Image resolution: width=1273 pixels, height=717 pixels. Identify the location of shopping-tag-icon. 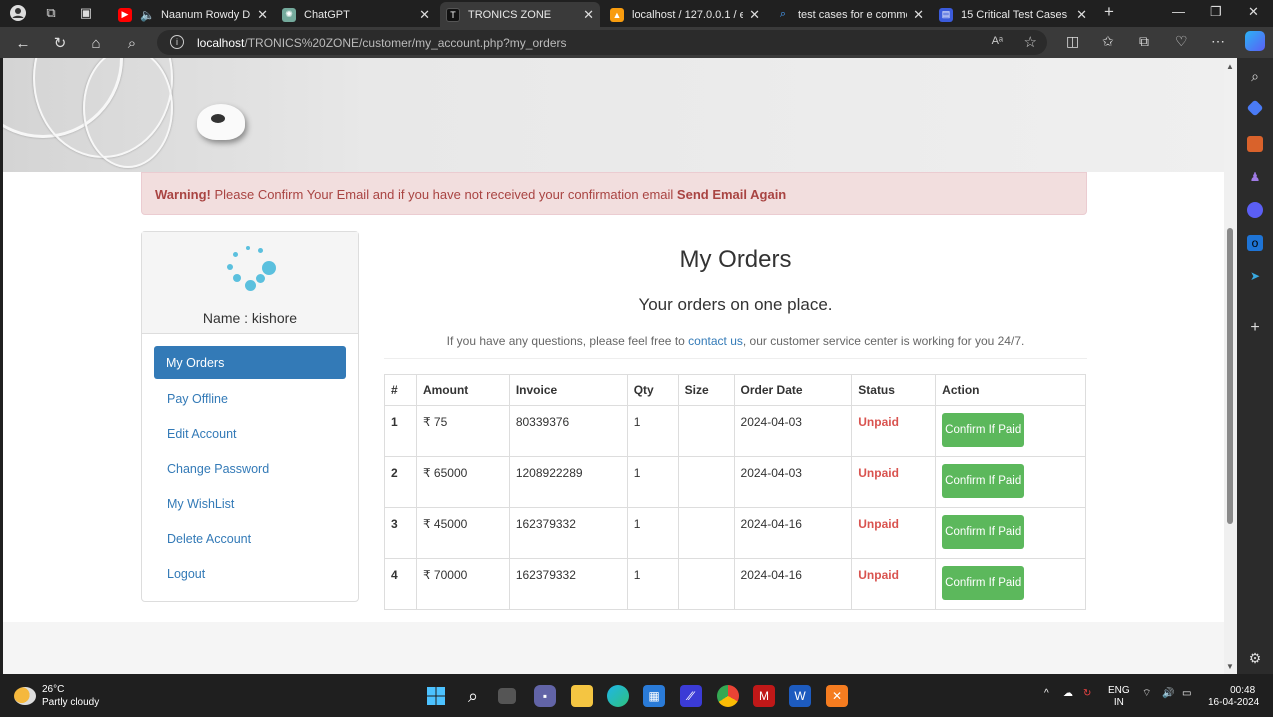
(1255, 108).